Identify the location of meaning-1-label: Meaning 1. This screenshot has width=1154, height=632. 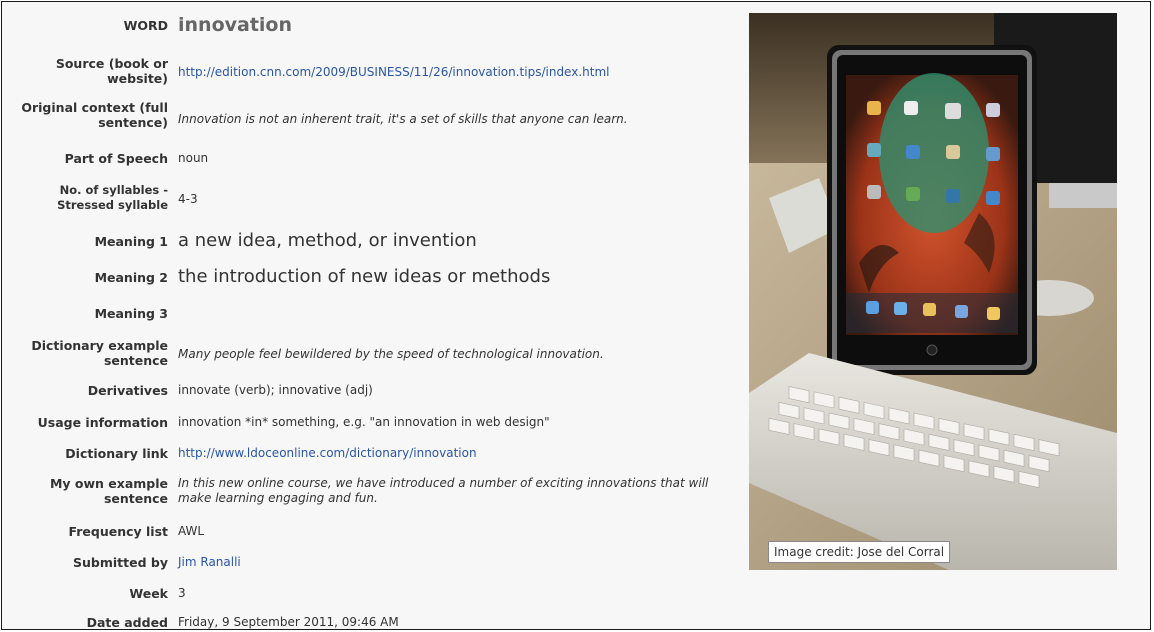
(131, 241).